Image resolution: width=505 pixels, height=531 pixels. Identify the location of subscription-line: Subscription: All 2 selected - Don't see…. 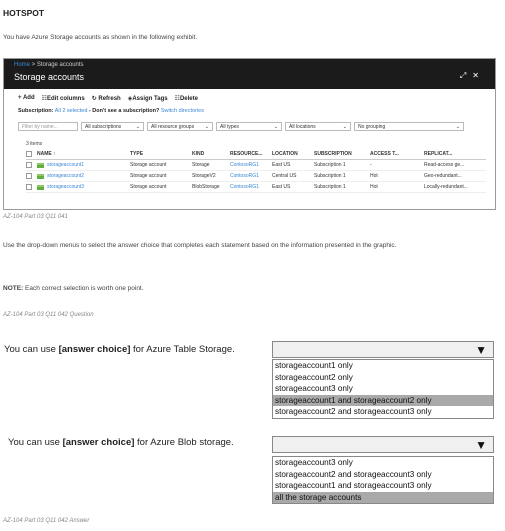
(111, 111).